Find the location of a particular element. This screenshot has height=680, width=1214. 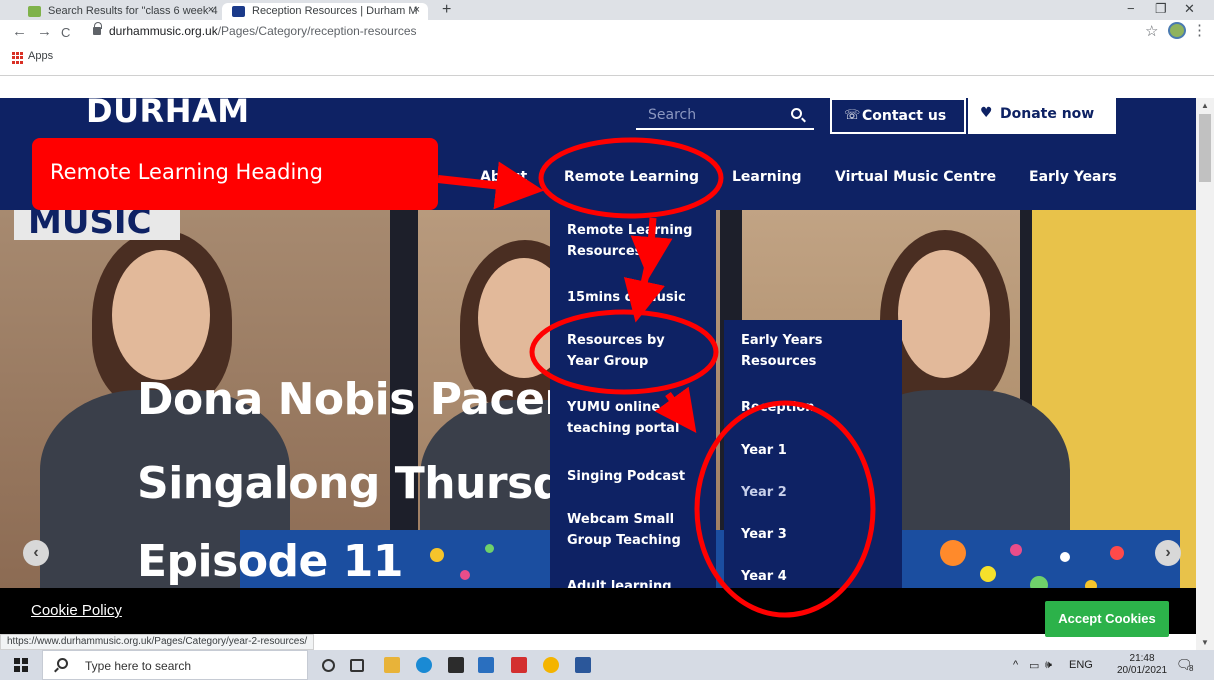

nav-early-years: Early Years is located at coordinates (1073, 177).